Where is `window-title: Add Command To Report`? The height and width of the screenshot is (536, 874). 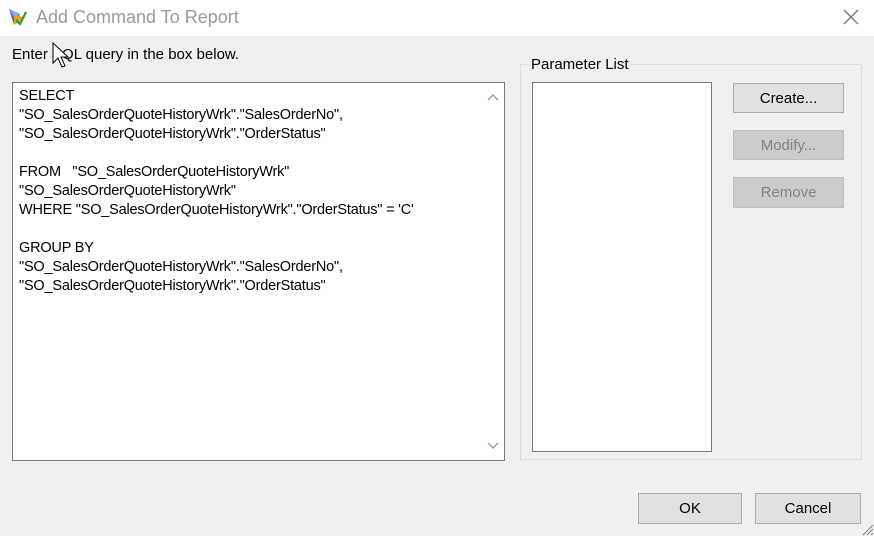
window-title: Add Command To Report is located at coordinates (137, 17).